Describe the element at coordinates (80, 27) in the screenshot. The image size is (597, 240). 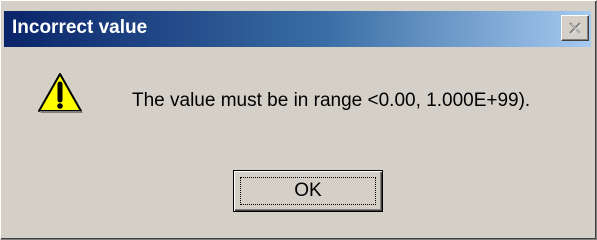
I see `dialog-title: Incorrect value` at that location.